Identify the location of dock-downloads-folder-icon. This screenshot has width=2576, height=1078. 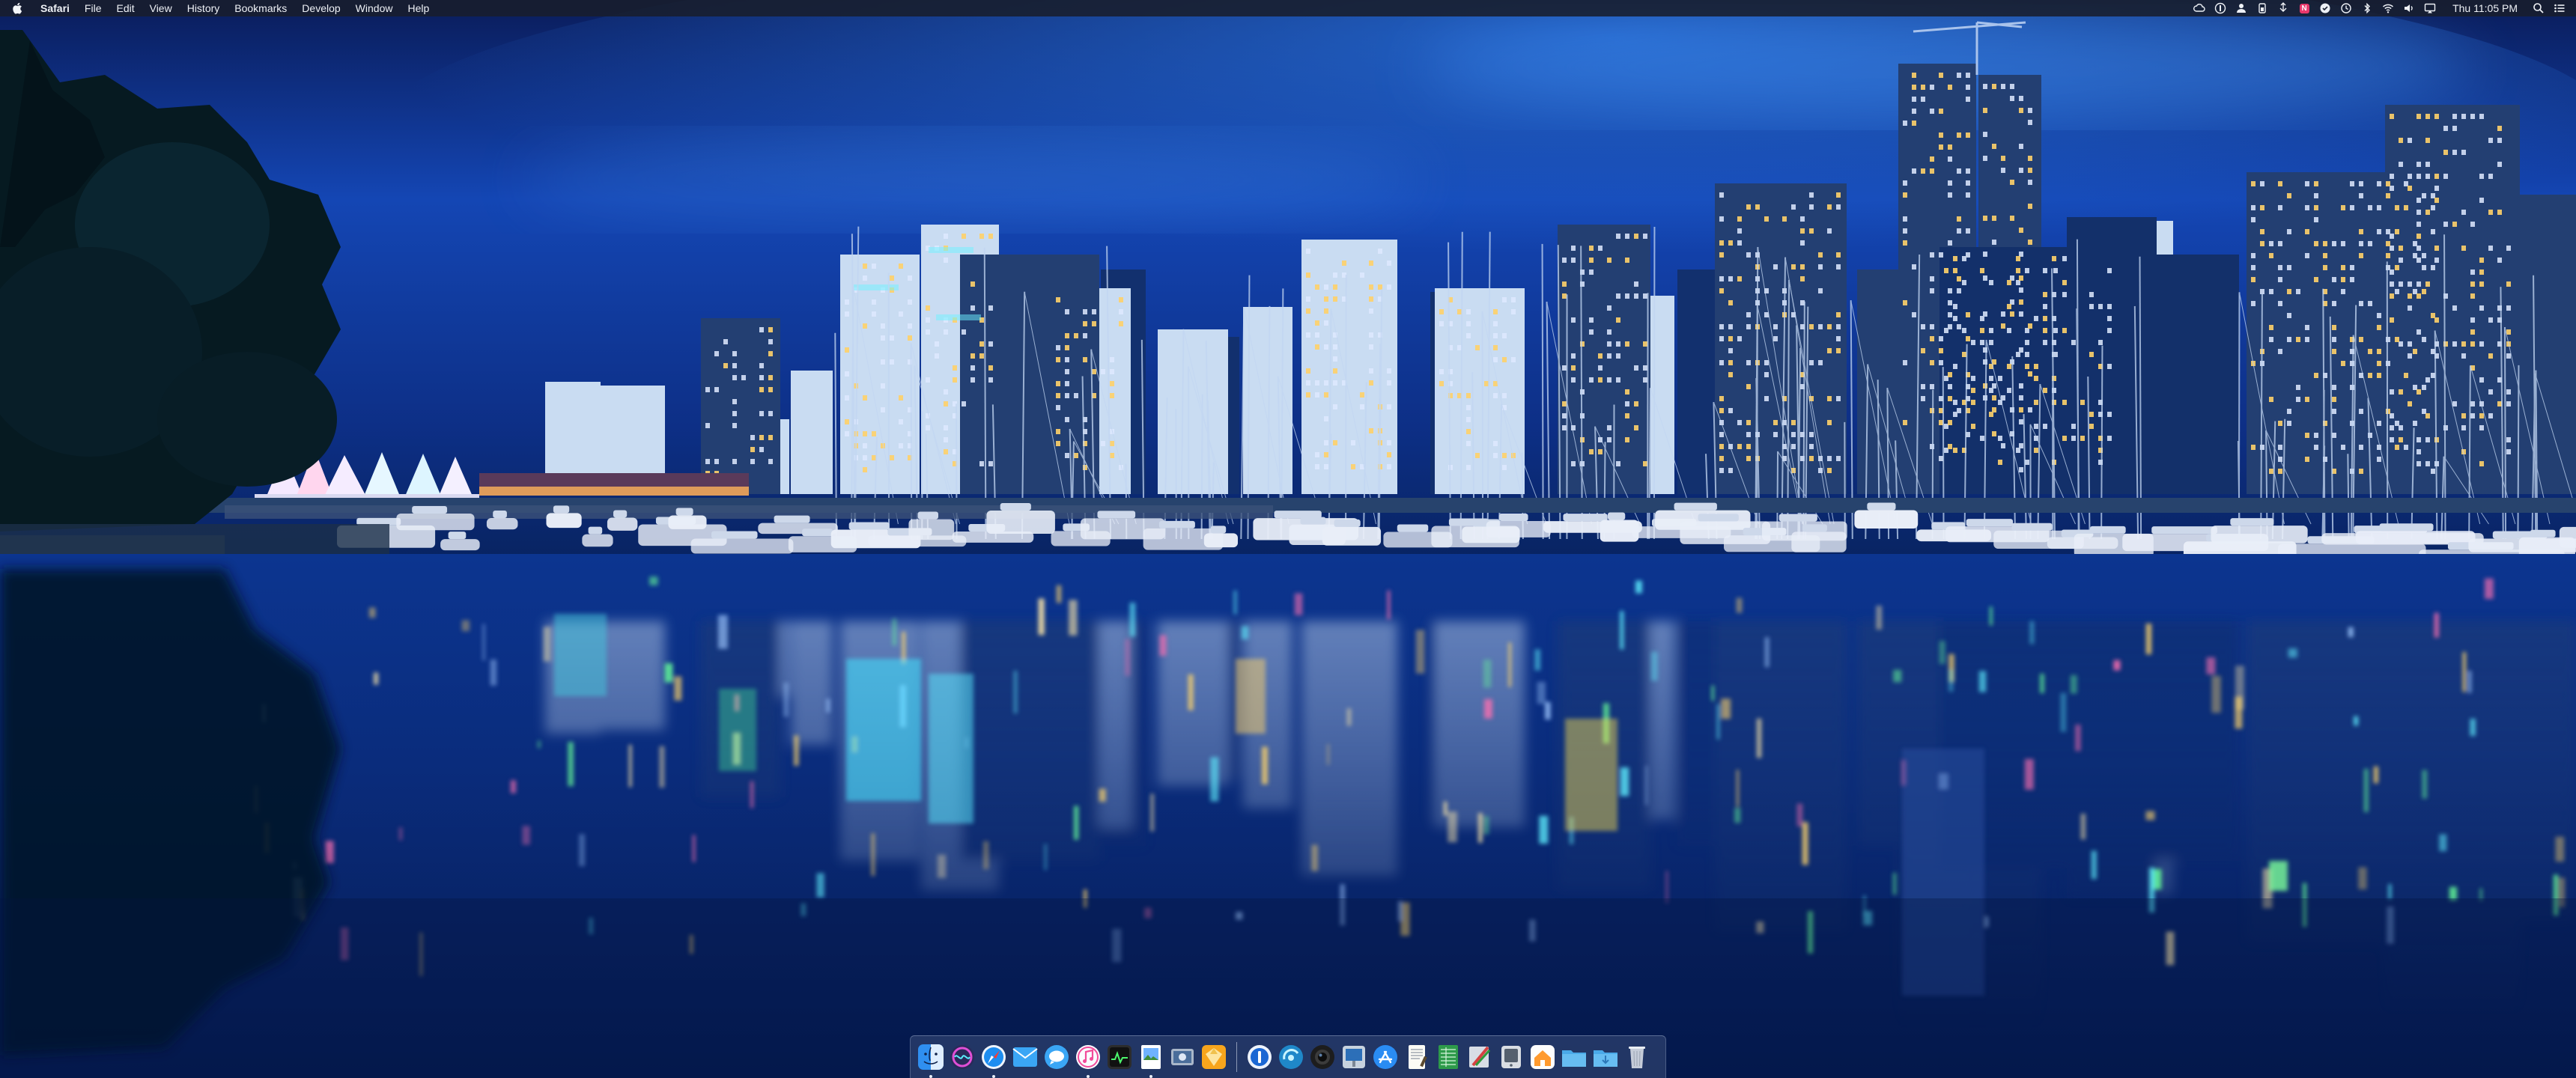
(1605, 1057).